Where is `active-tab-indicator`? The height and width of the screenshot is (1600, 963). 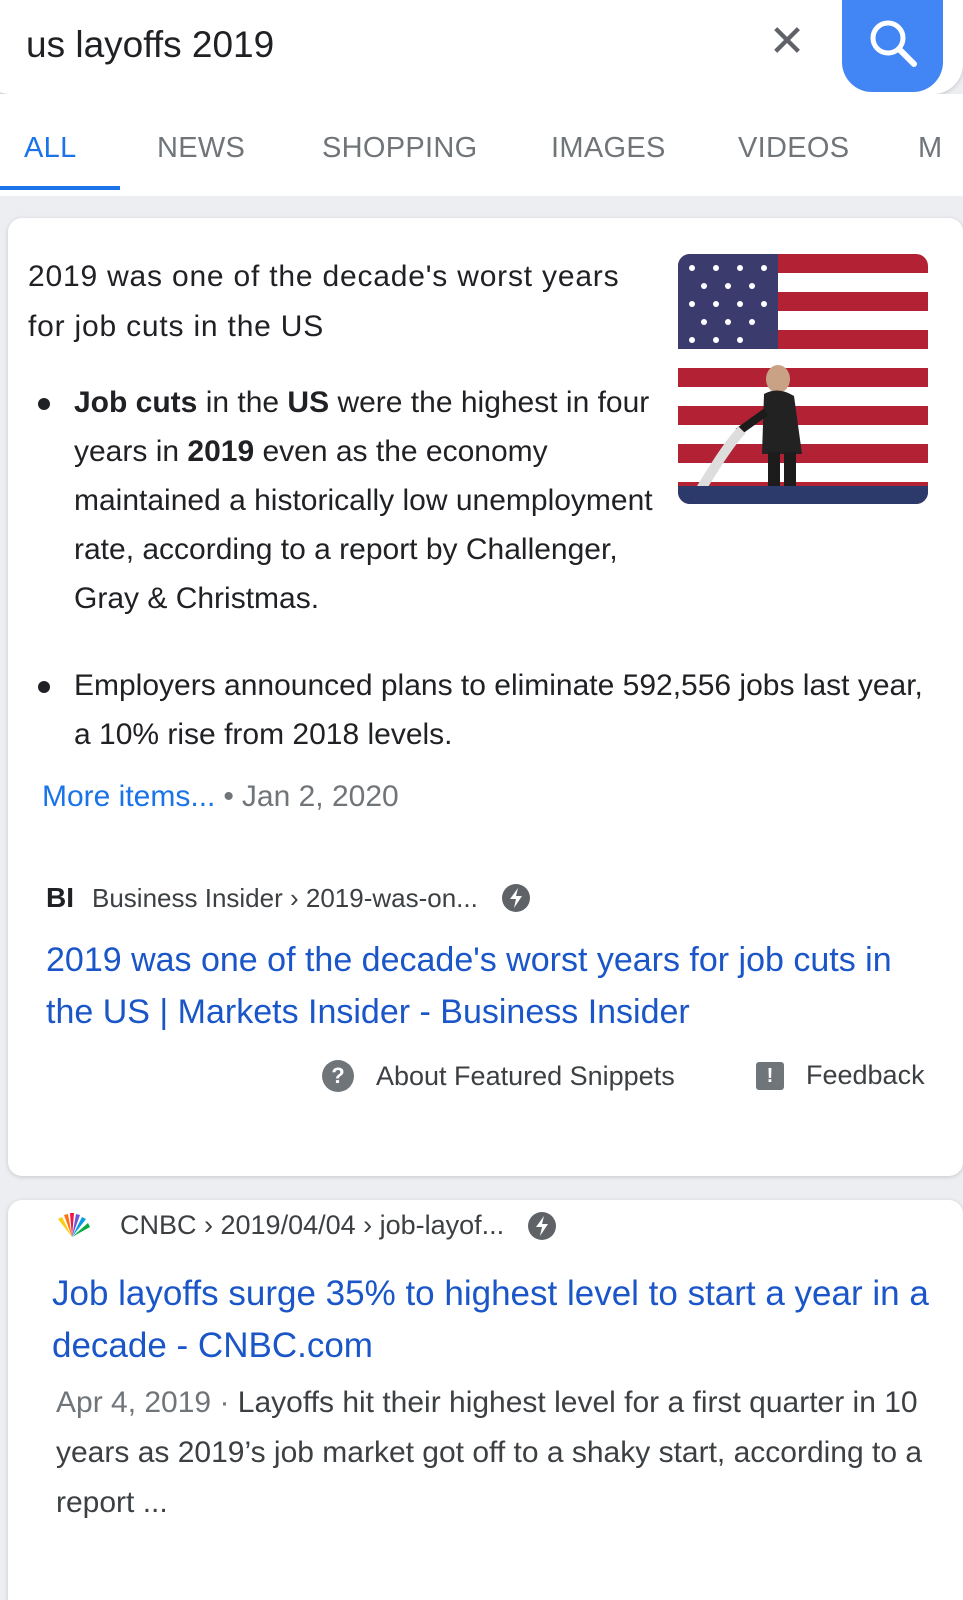 active-tab-indicator is located at coordinates (60, 188).